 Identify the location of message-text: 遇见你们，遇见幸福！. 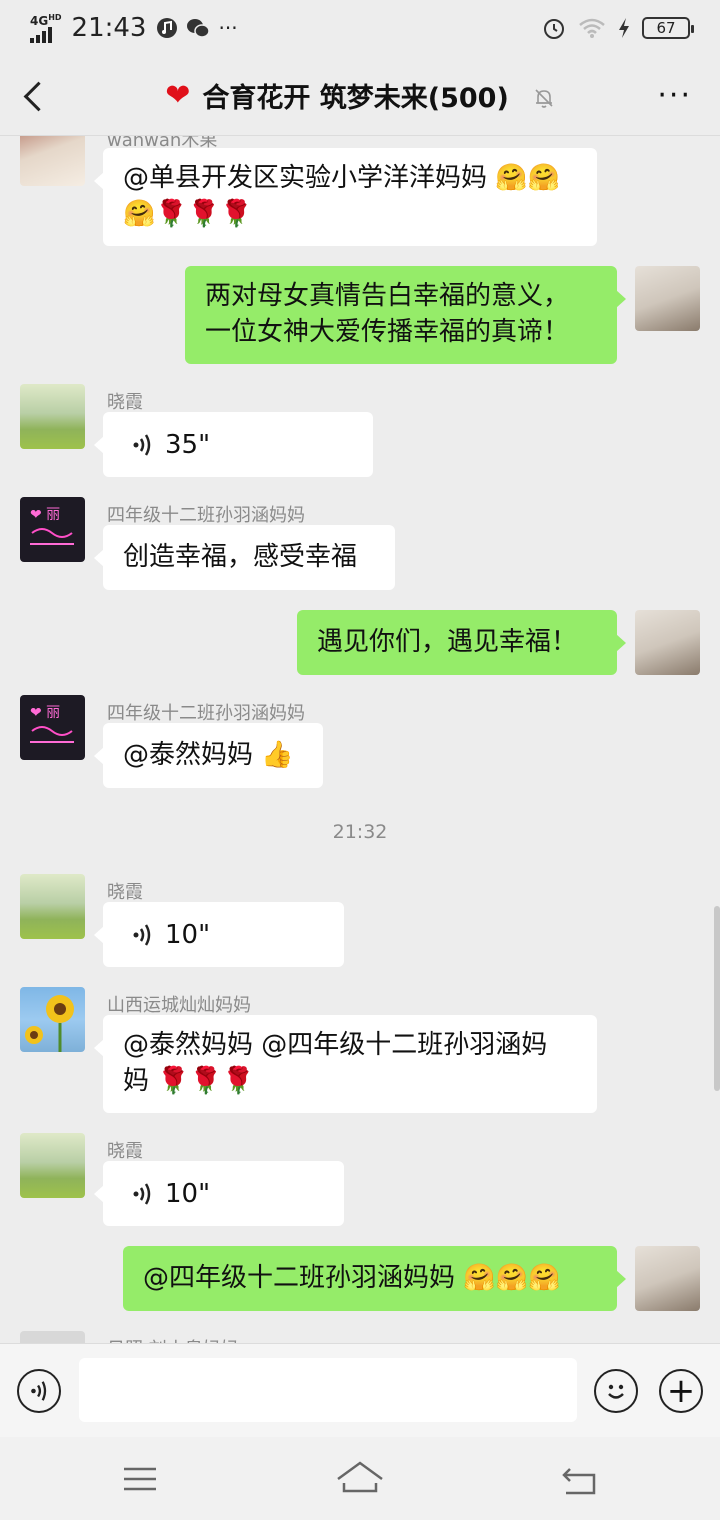
(447, 642).